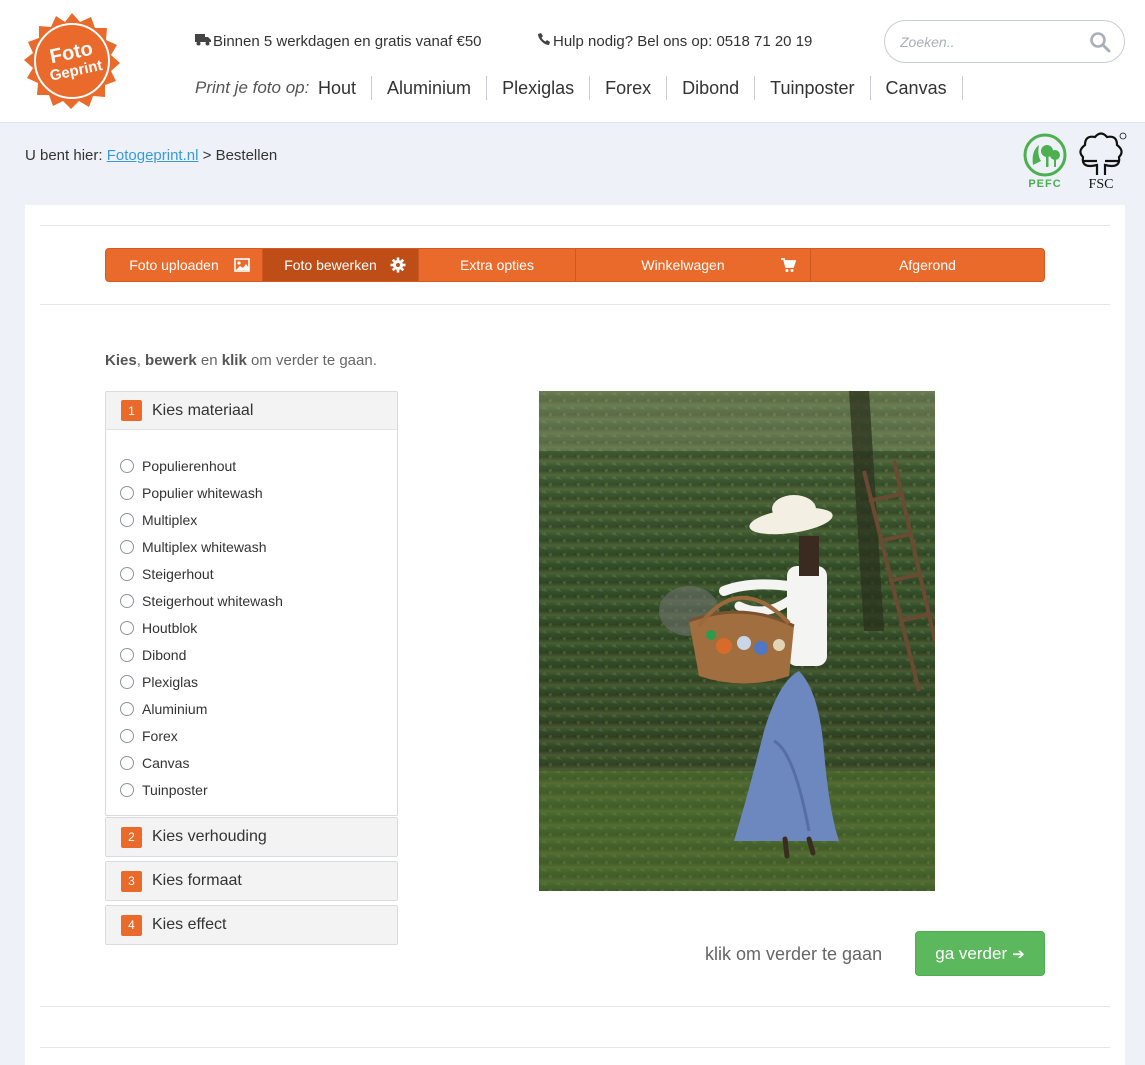  Describe the element at coordinates (980, 953) in the screenshot. I see `ga-verder-button: ga verder ➔` at that location.